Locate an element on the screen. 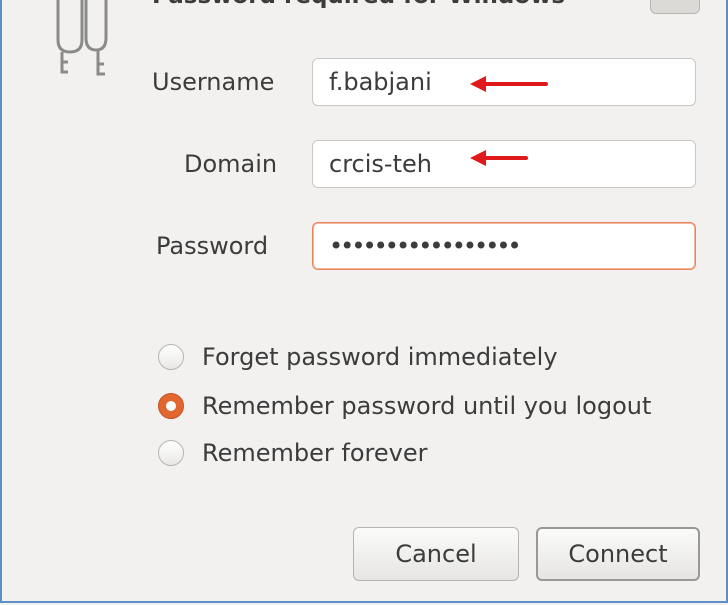 The width and height of the screenshot is (728, 605). radio-remember-forever: Remember forever is located at coordinates (292, 453).